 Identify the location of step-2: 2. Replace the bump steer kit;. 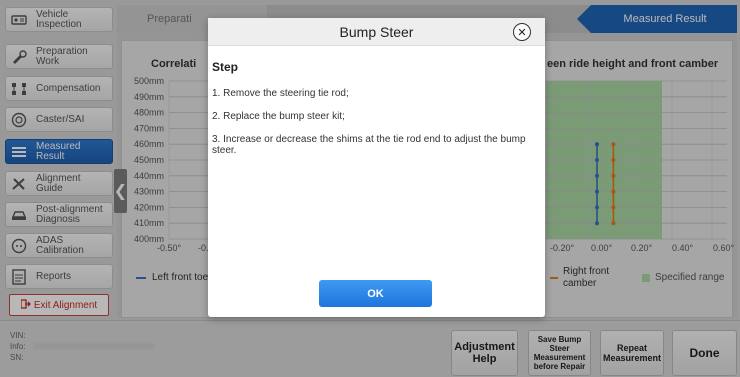
(278, 116).